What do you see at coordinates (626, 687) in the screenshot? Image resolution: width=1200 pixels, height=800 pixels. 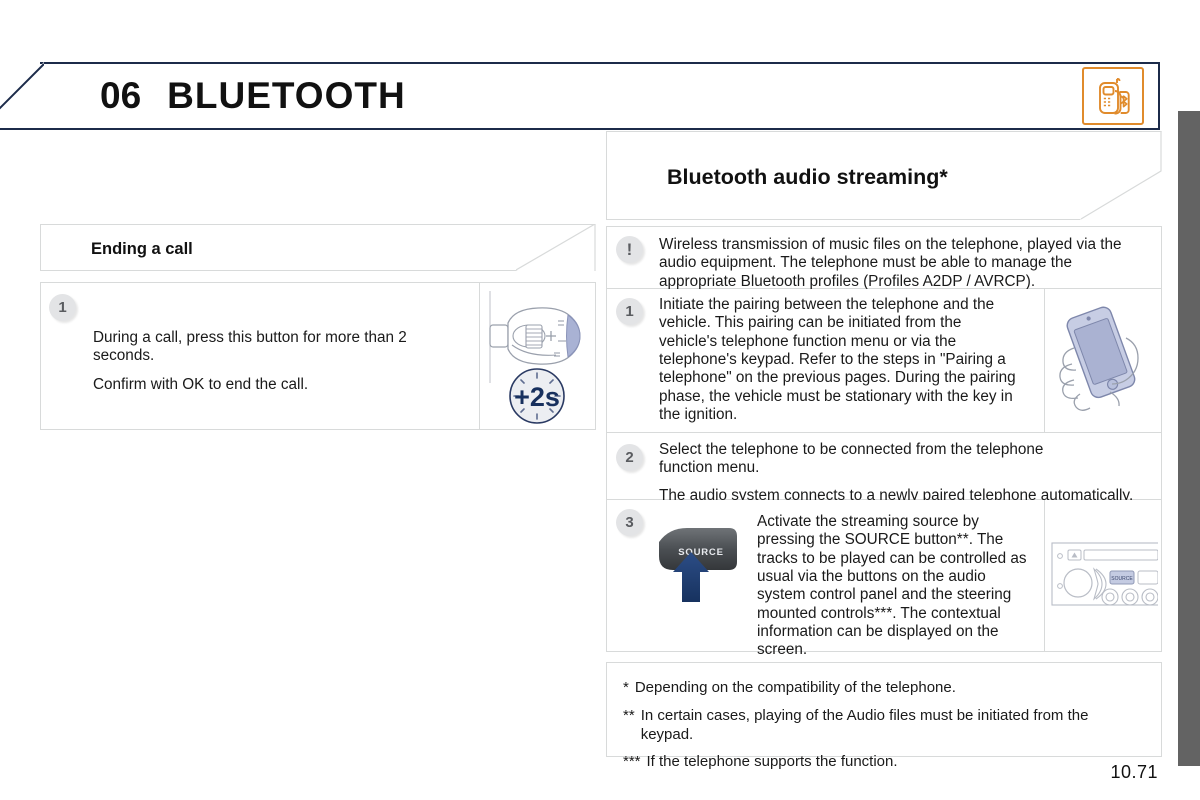 I see `footnote-1-marker: *` at bounding box center [626, 687].